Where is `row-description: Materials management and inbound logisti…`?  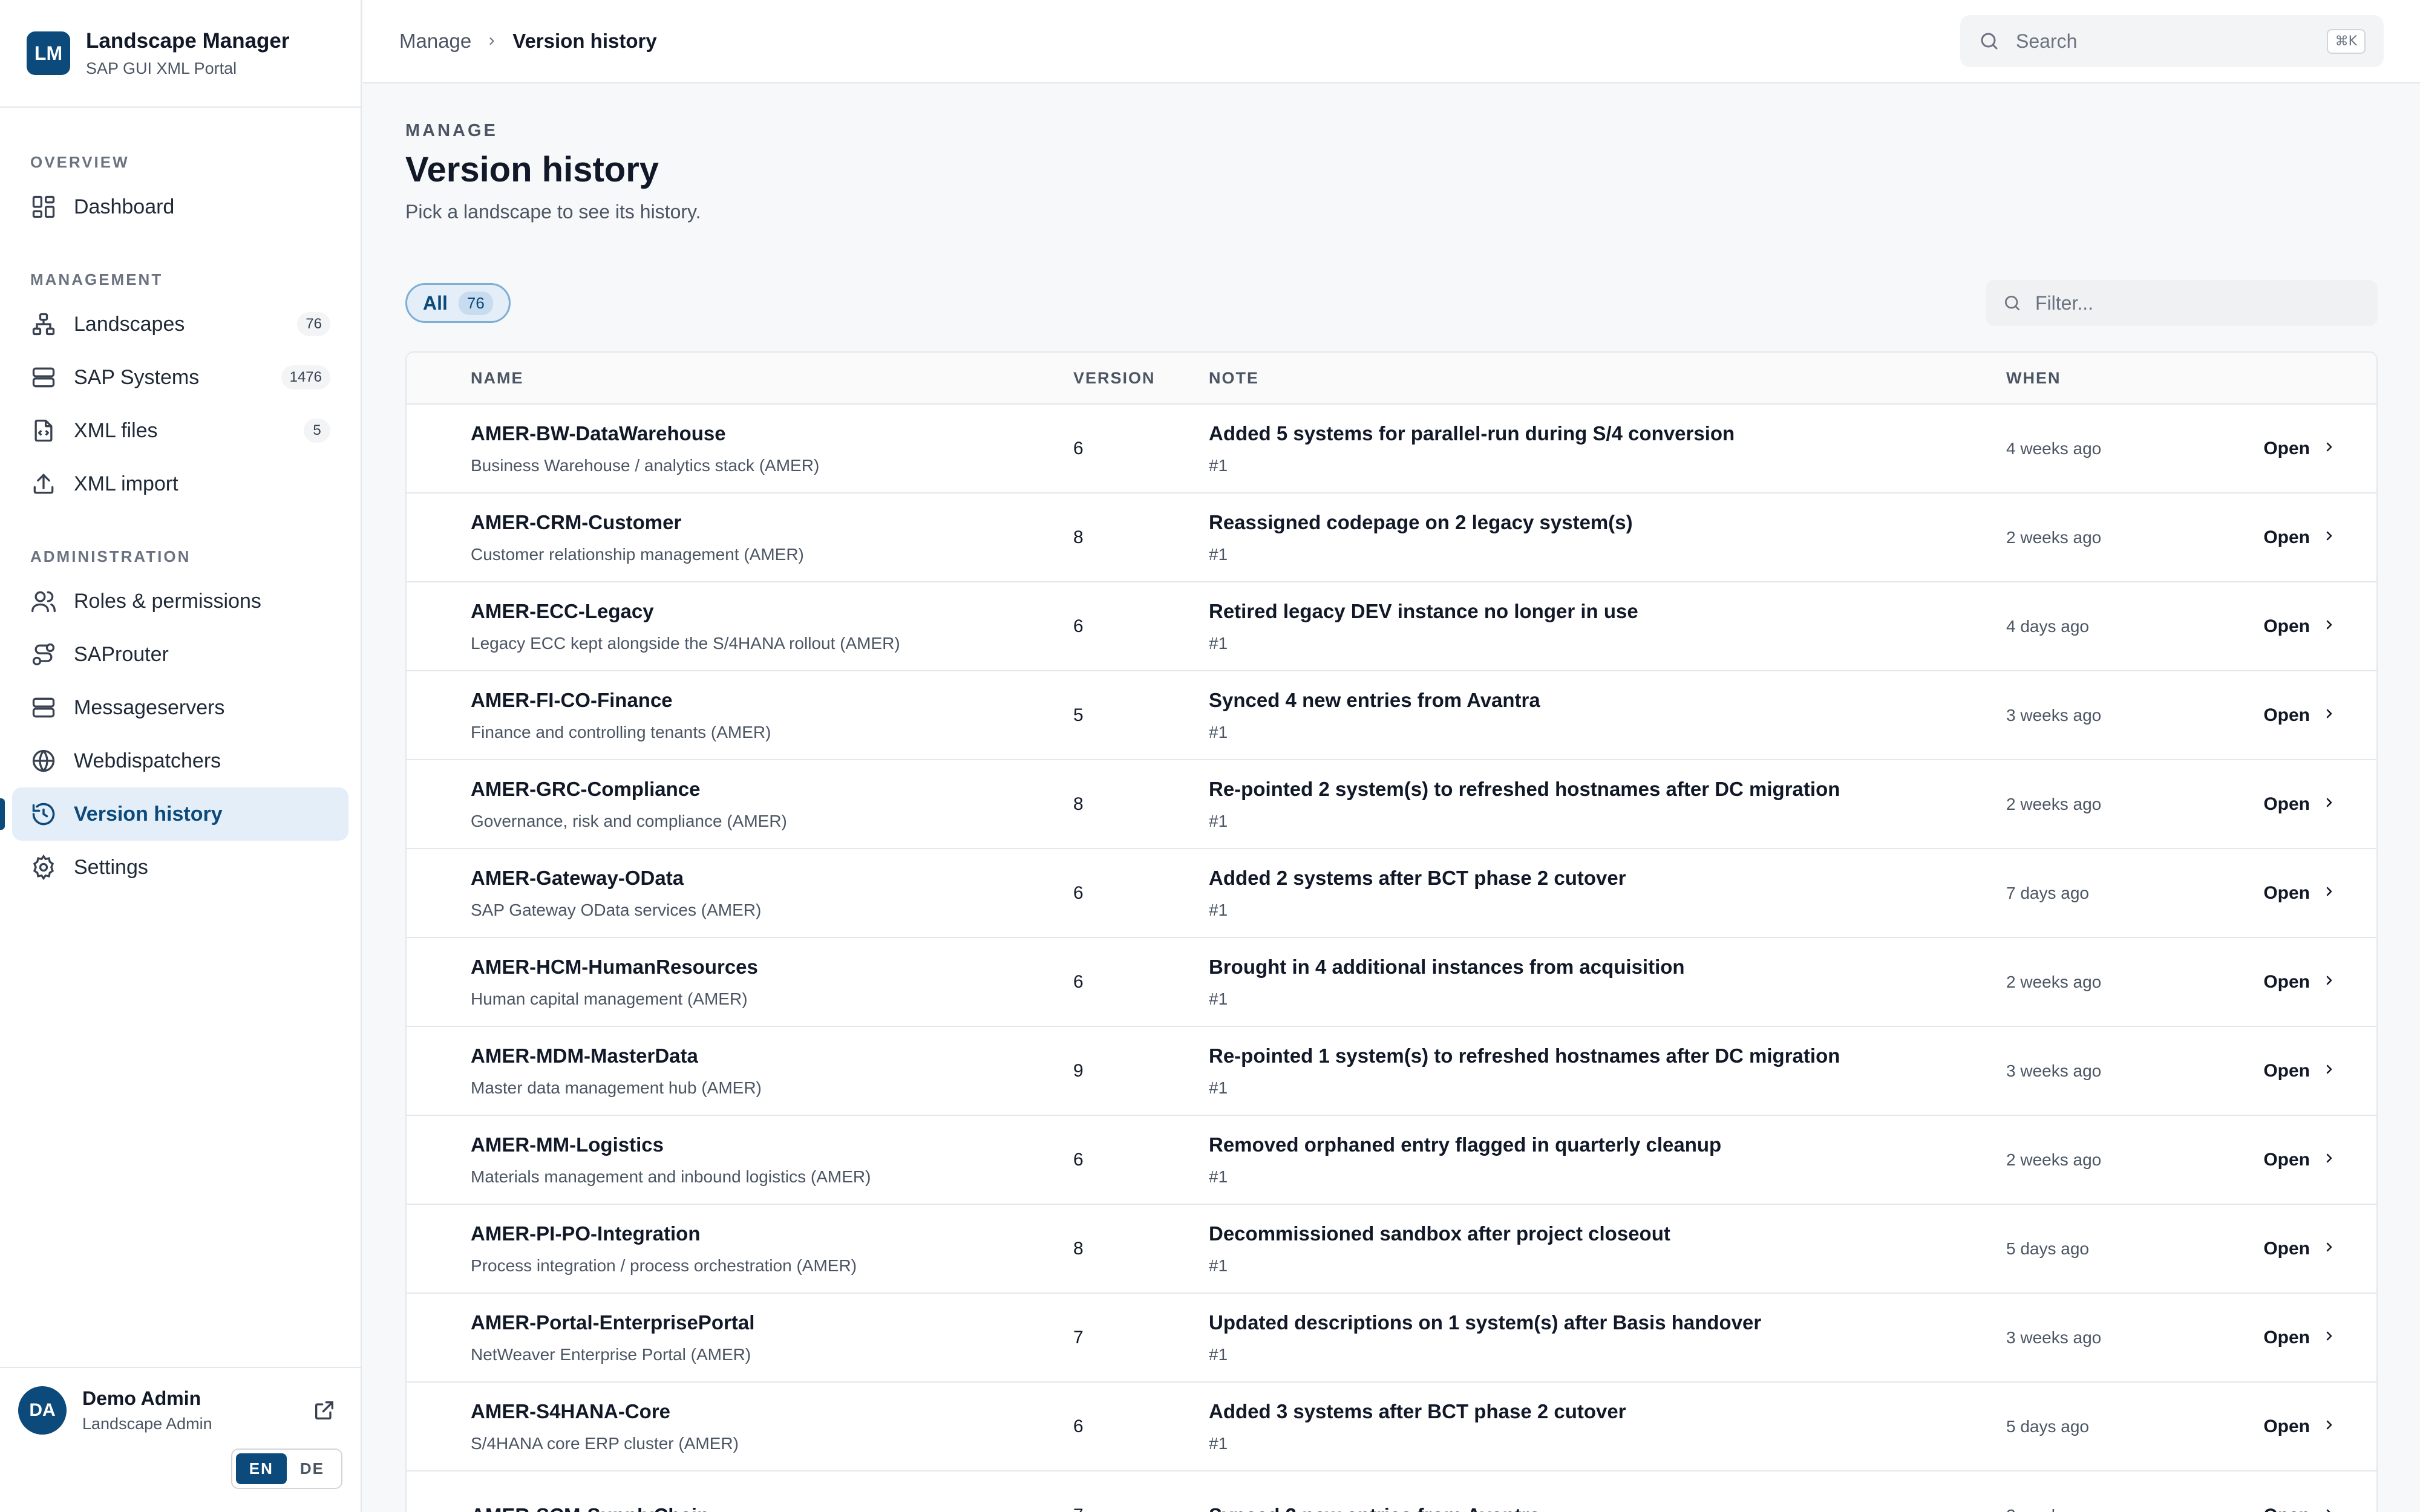 row-description: Materials management and inbound logisti… is located at coordinates (671, 1176).